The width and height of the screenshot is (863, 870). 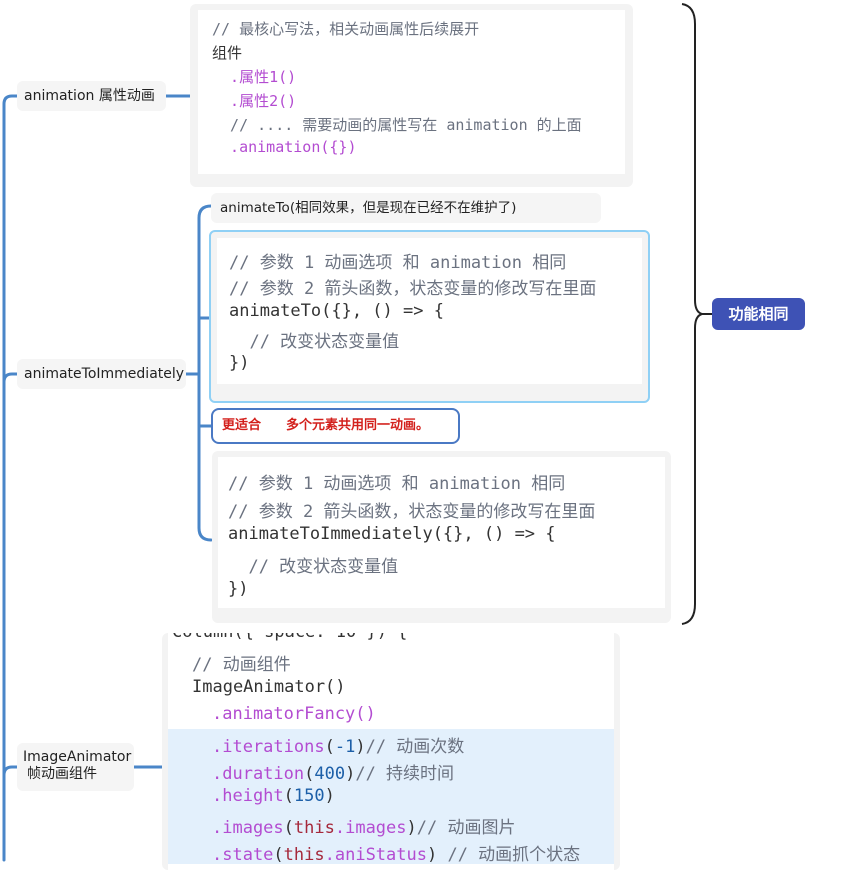 I want to click on code-comment: // 动画次数, so click(x=415, y=747).